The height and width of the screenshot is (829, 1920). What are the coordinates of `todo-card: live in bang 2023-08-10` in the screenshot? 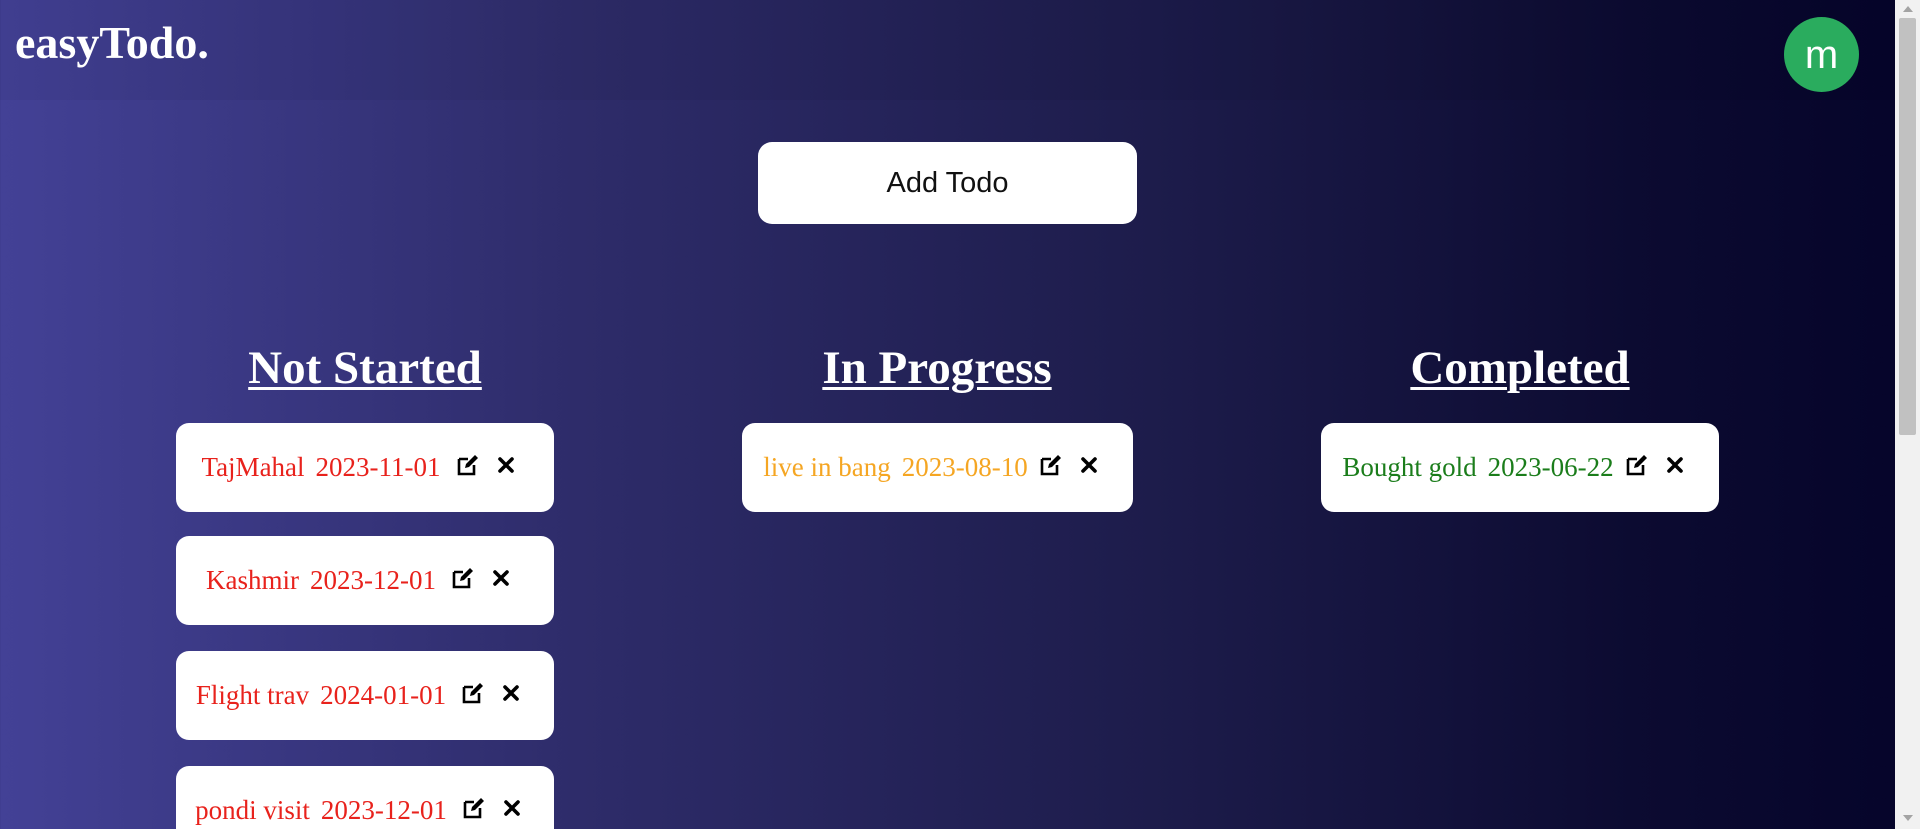 It's located at (937, 467).